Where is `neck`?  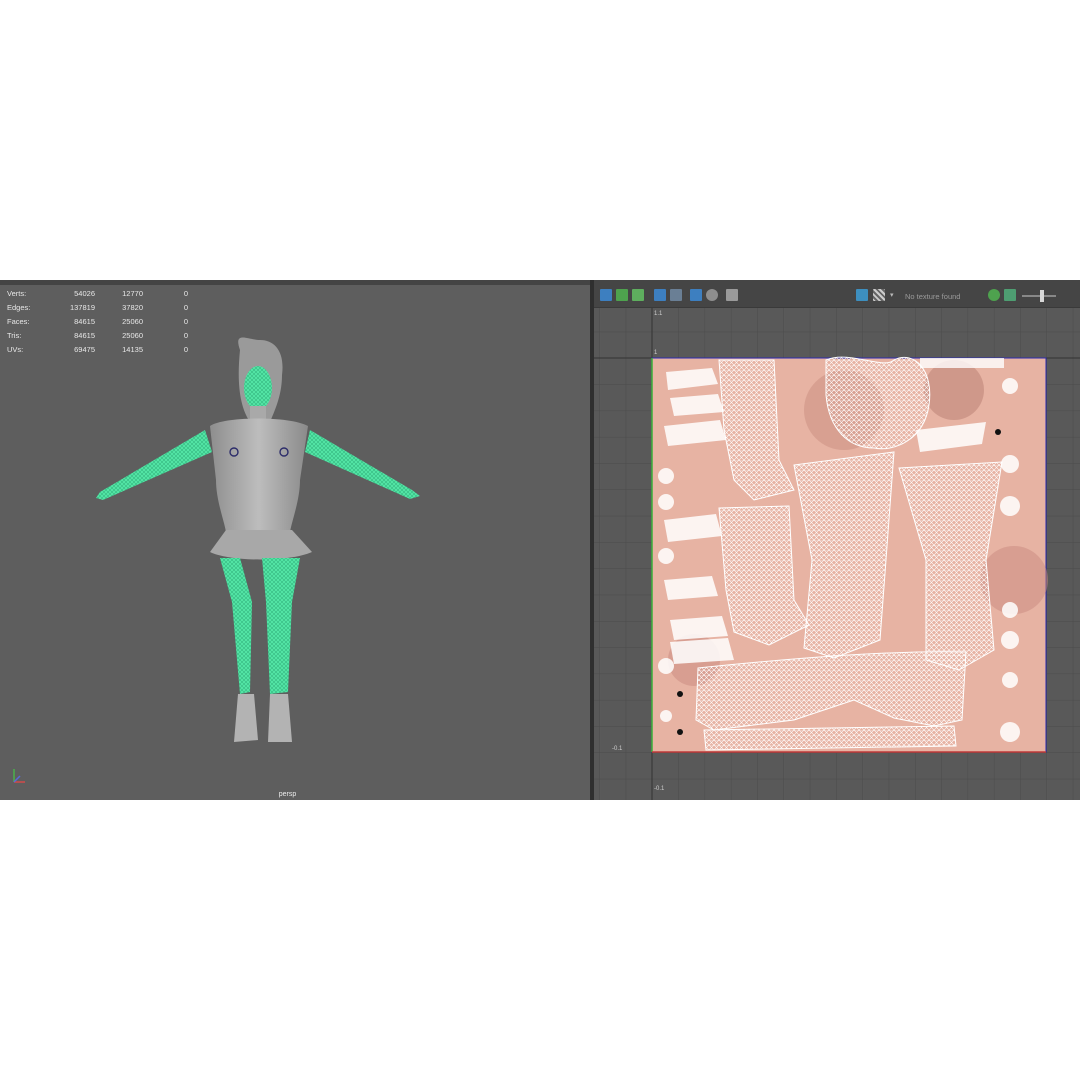
neck is located at coordinates (258, 413).